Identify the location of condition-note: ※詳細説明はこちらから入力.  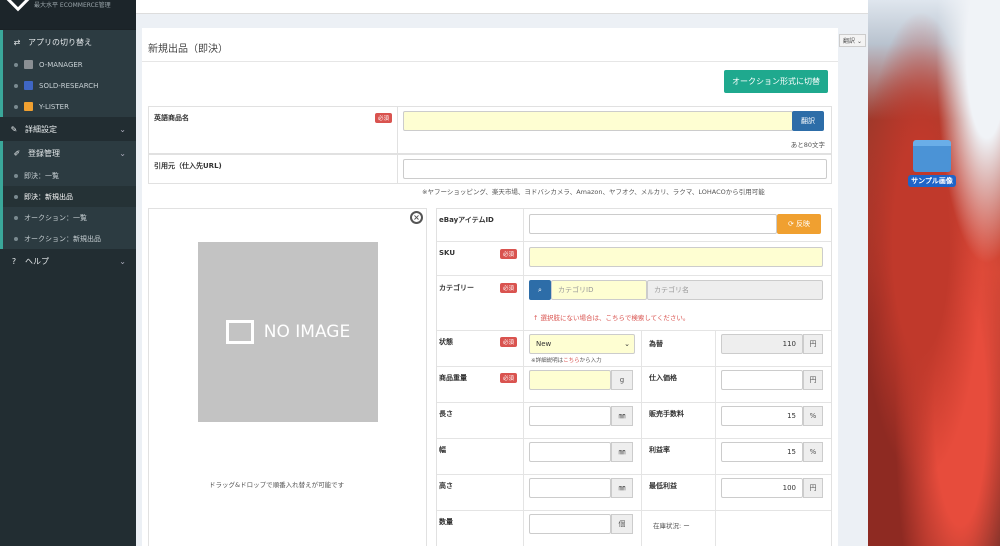
(566, 360).